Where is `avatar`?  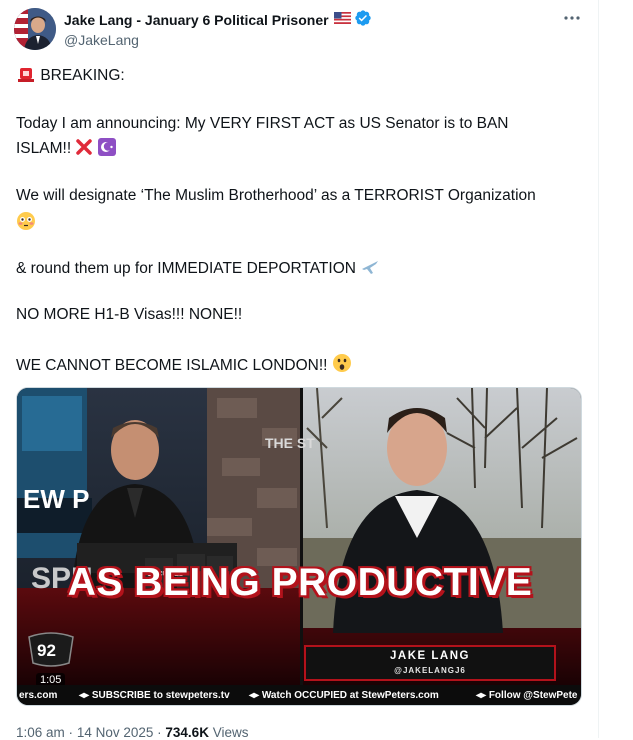
avatar is located at coordinates (35, 29).